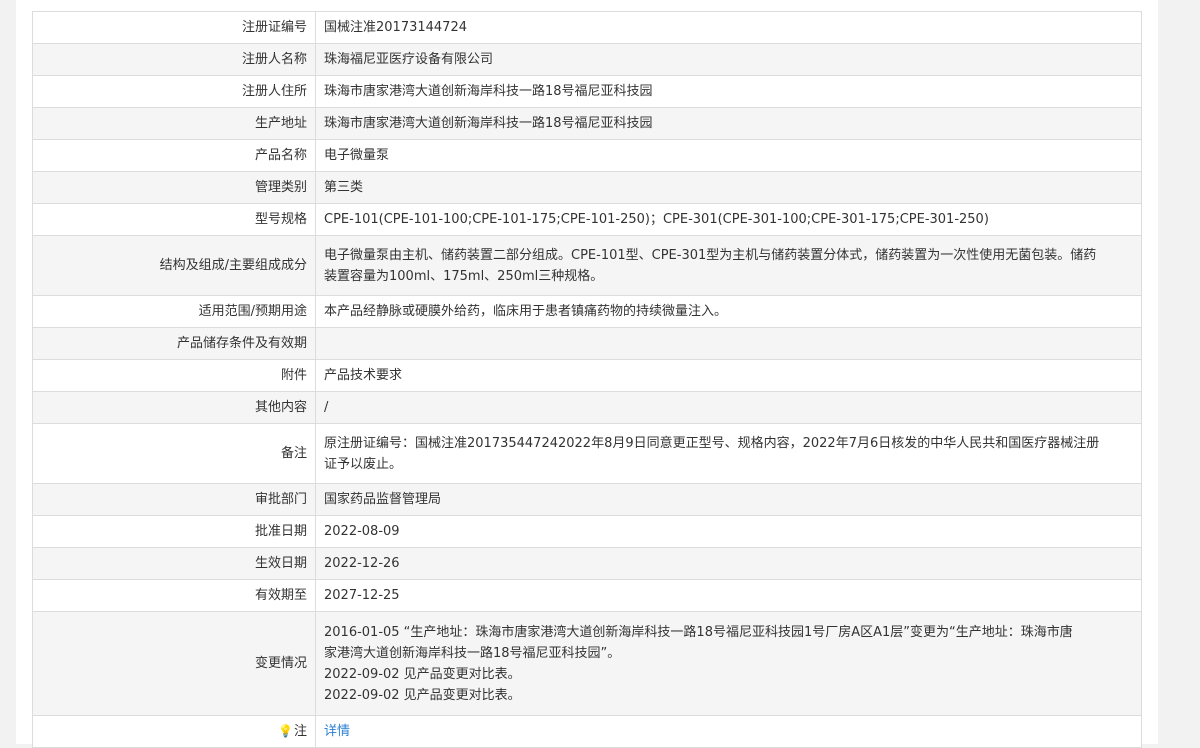 This screenshot has width=1200, height=748. I want to click on row-value: 第三类, so click(728, 187).